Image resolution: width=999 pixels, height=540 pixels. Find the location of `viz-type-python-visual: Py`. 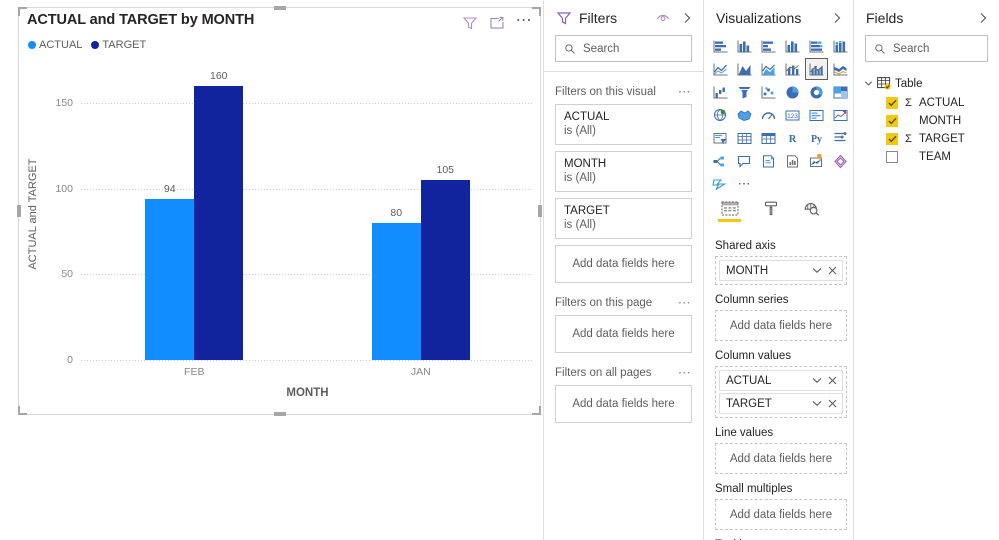

viz-type-python-visual: Py is located at coordinates (816, 138).